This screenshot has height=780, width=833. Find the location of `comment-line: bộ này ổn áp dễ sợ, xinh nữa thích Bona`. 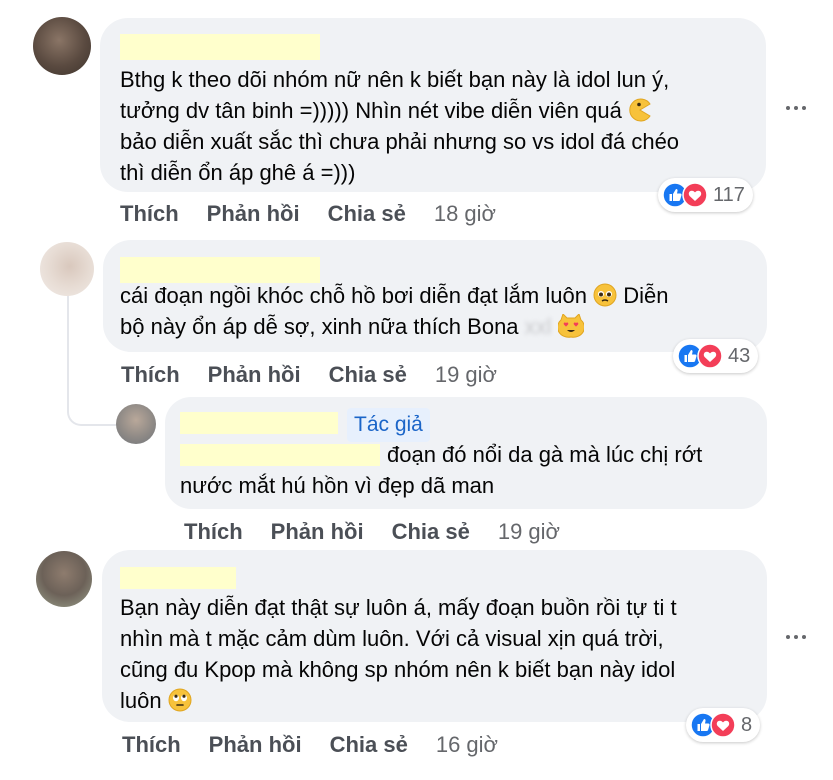

comment-line: bộ này ổn áp dễ sợ, xinh nữa thích Bona is located at coordinates (319, 326).